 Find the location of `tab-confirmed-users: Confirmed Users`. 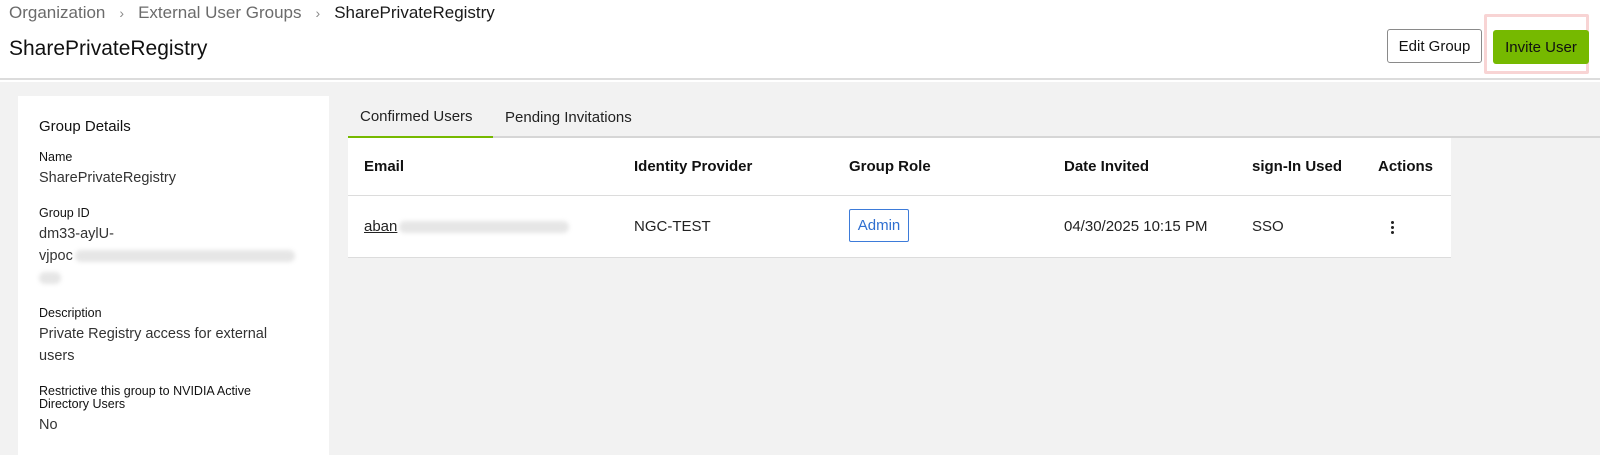

tab-confirmed-users: Confirmed Users is located at coordinates (420, 117).